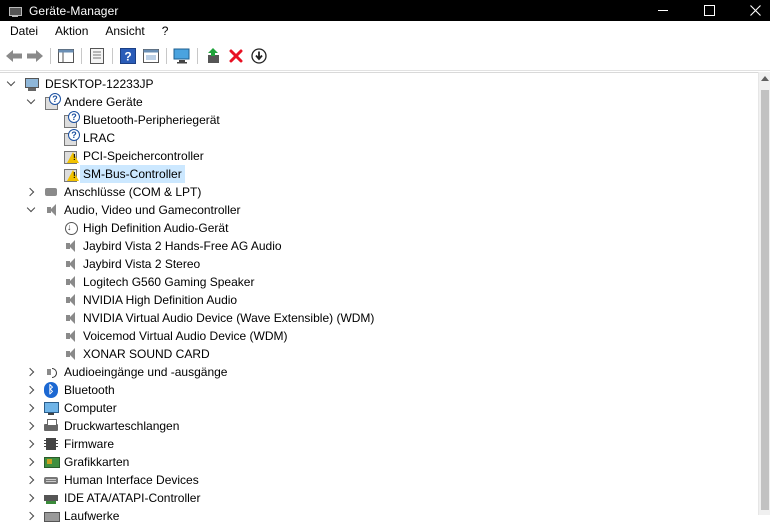 The image size is (770, 525). Describe the element at coordinates (35, 56) in the screenshot. I see `forward-button` at that location.